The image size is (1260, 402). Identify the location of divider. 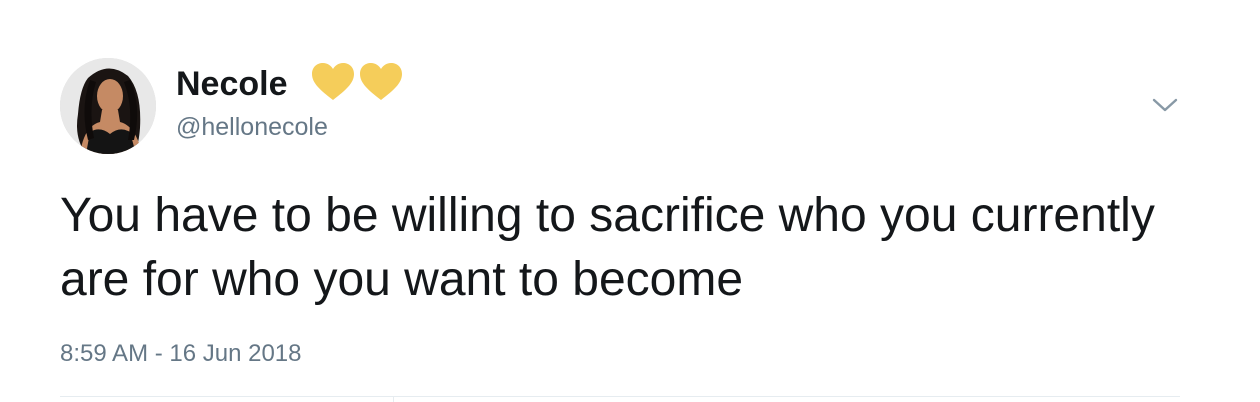
(620, 396).